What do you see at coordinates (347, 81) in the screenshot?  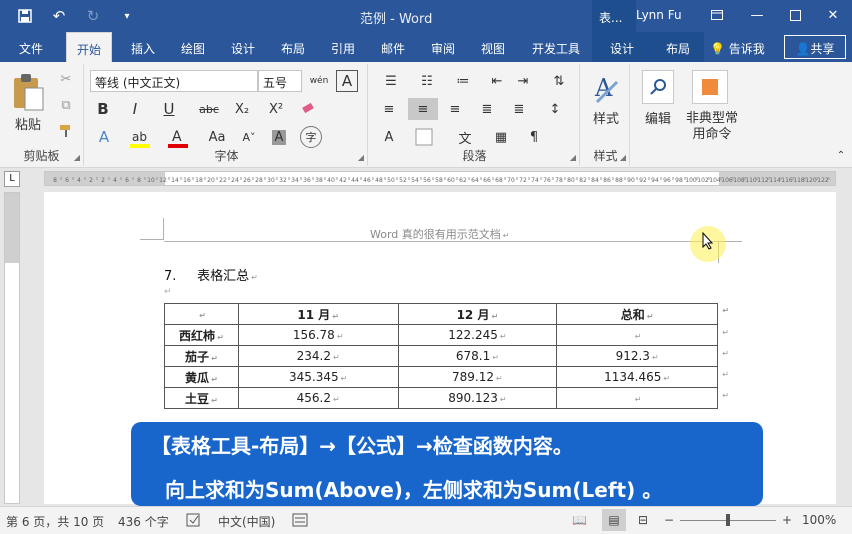 I see `char-border-button: A` at bounding box center [347, 81].